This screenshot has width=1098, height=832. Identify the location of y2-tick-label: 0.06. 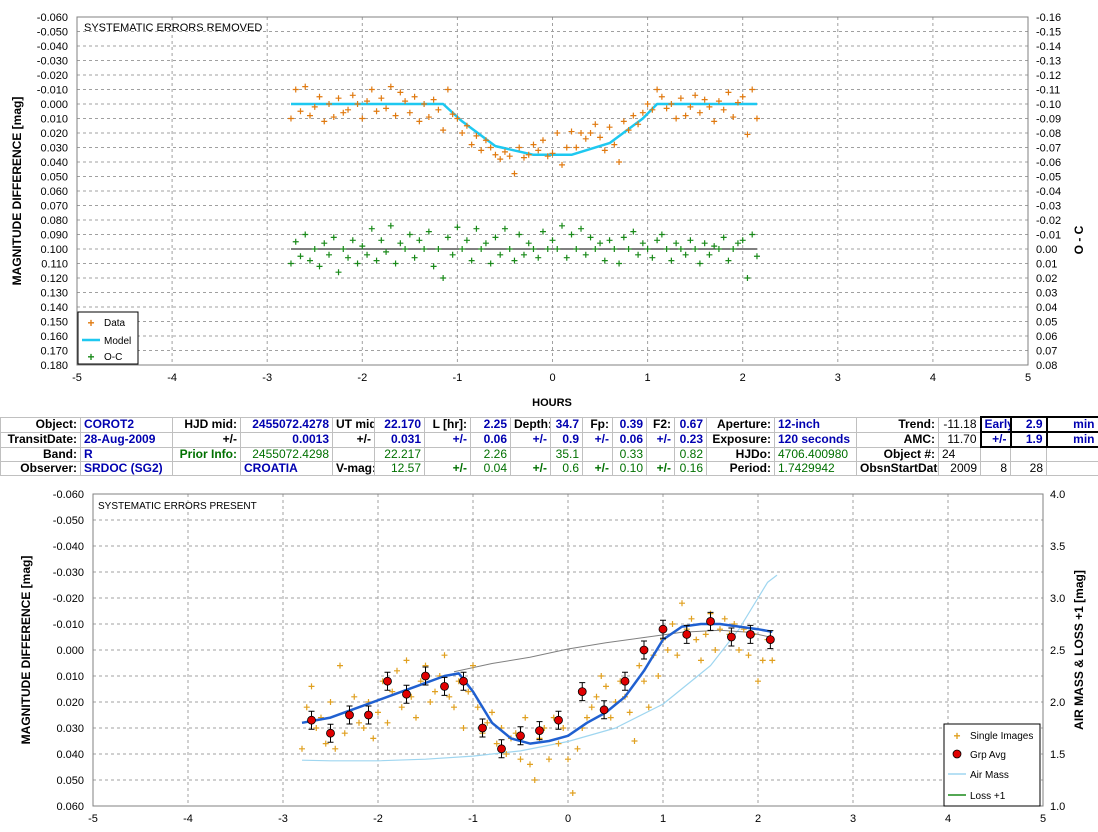
(1046, 337).